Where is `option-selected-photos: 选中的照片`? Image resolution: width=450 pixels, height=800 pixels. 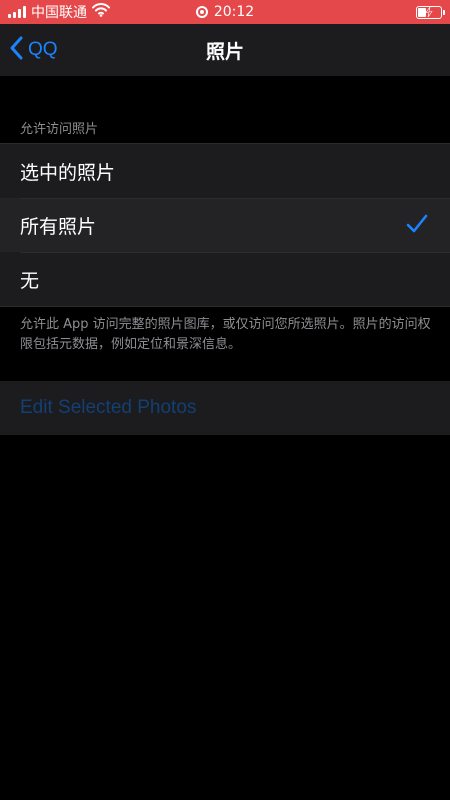 option-selected-photos: 选中的照片 is located at coordinates (225, 171).